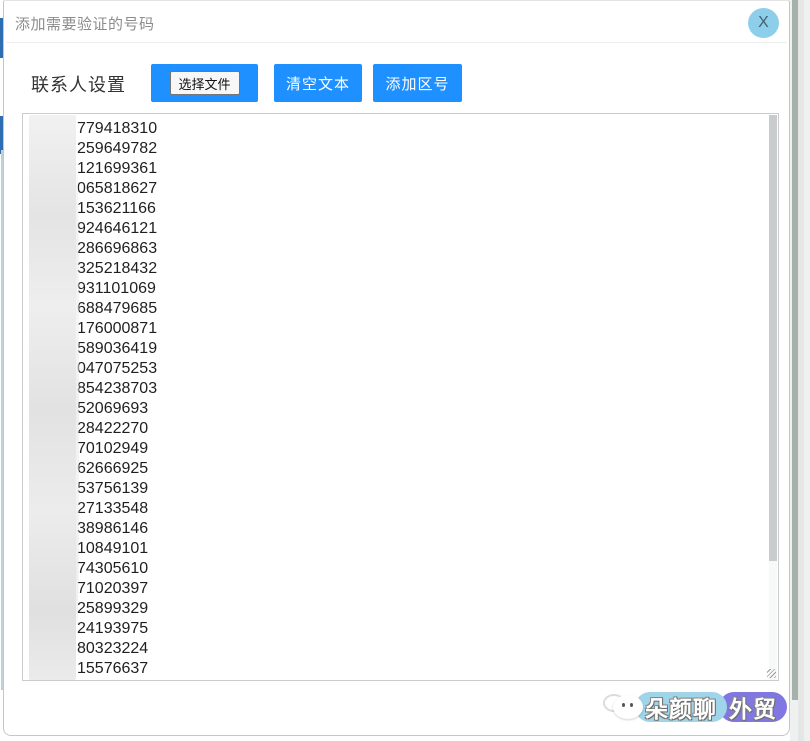  Describe the element at coordinates (113, 568) in the screenshot. I see `phone-number-line: 74305610` at that location.